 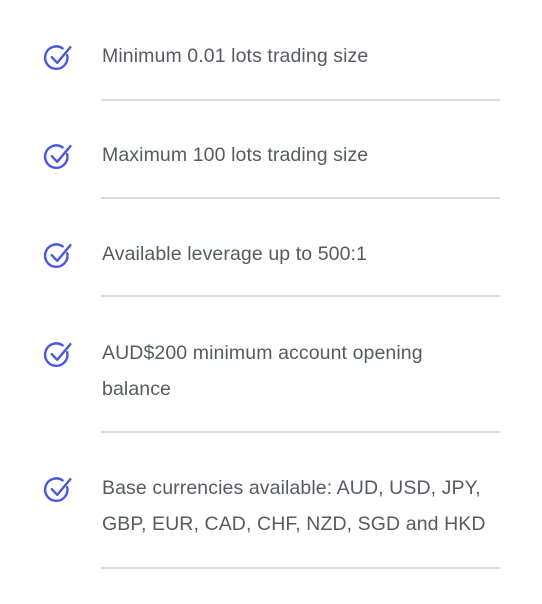 What do you see at coordinates (235, 56) in the screenshot?
I see `feature-text: Minimum 0.01 lots trading size` at bounding box center [235, 56].